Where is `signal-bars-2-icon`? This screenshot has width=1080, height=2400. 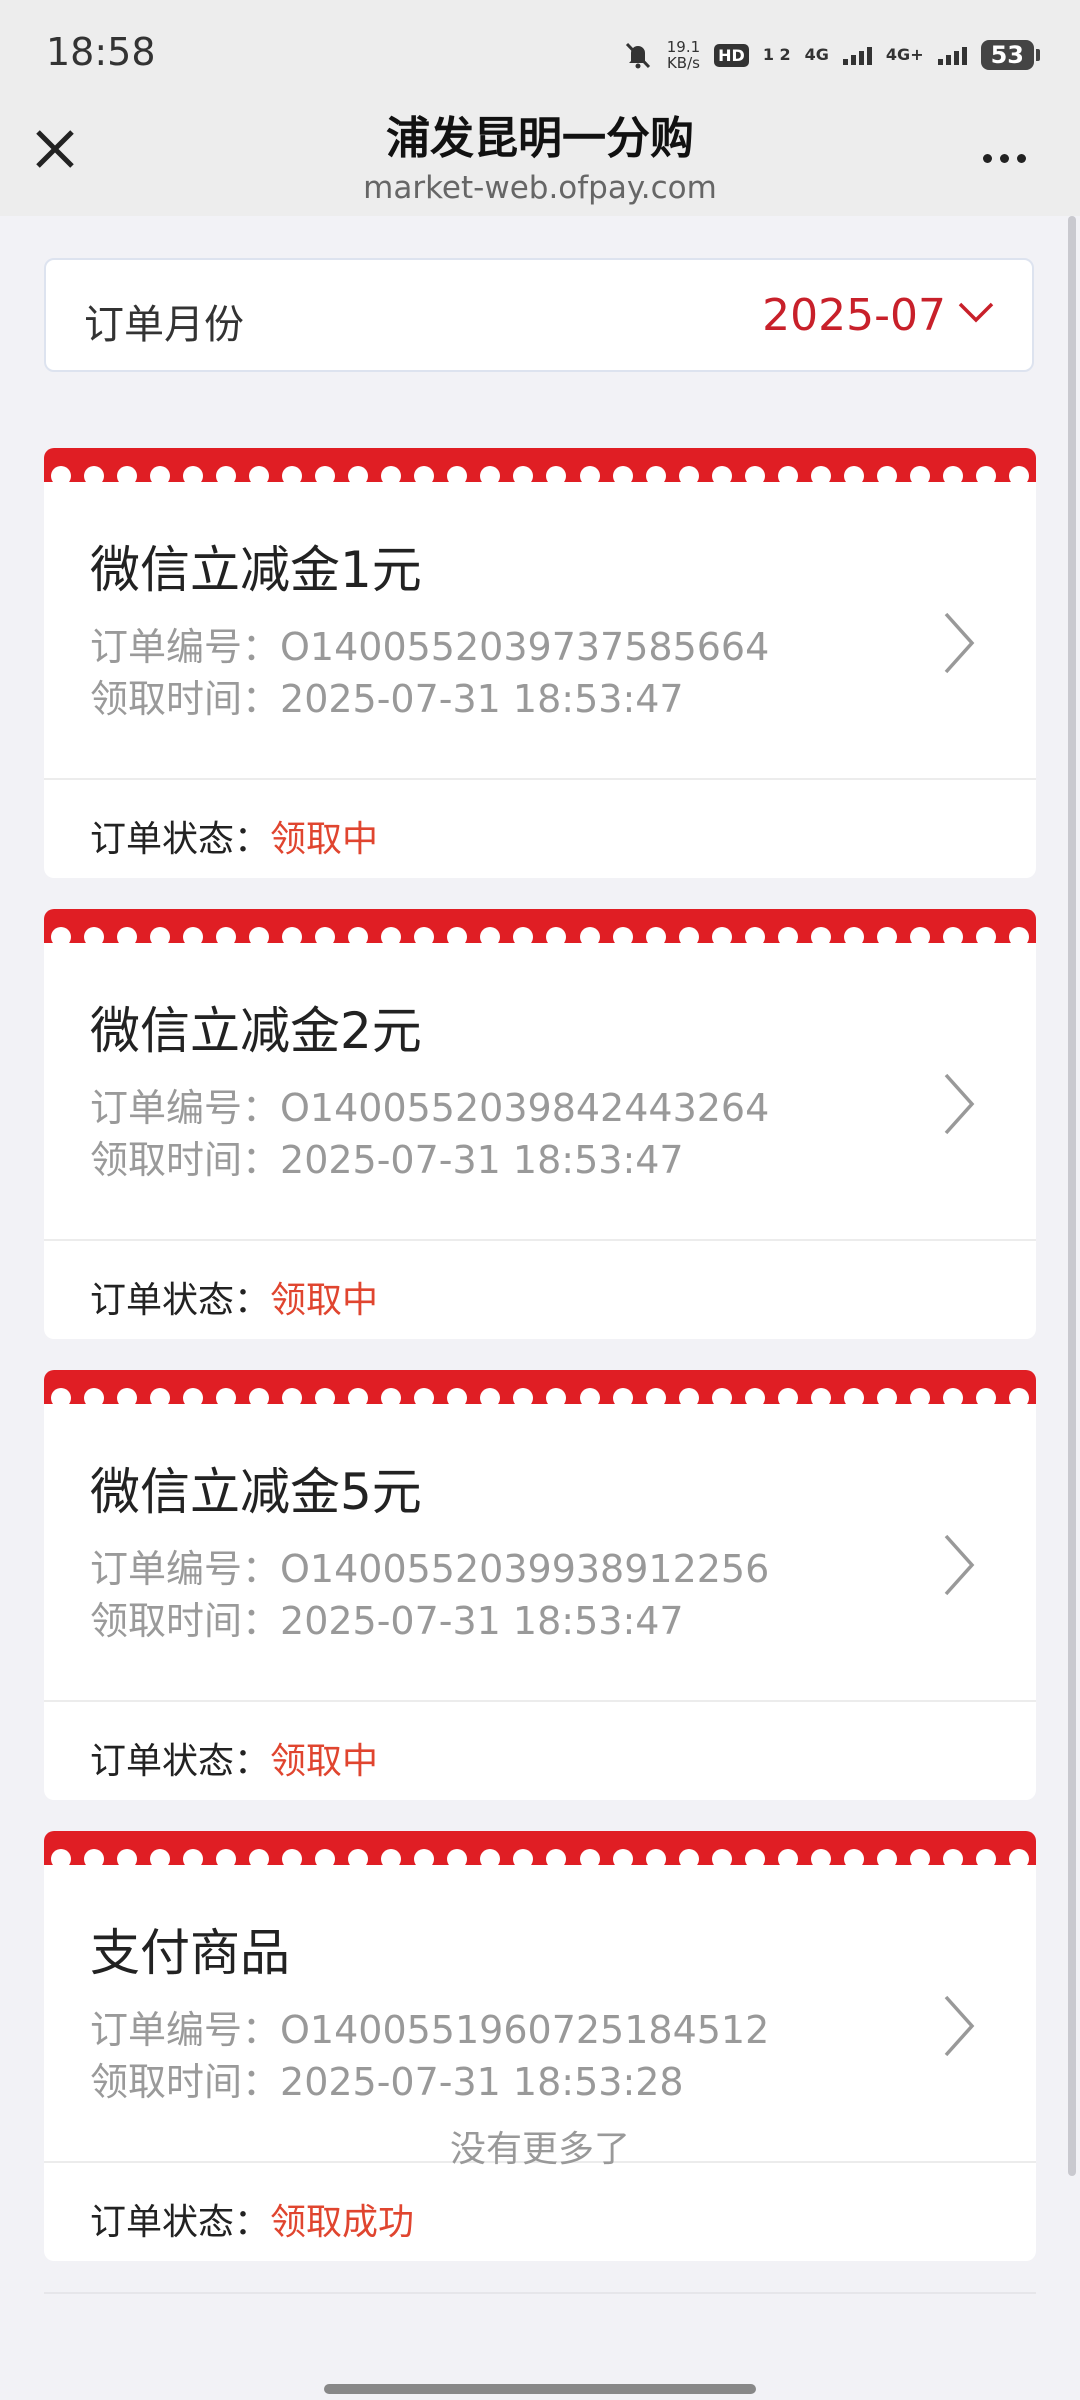
signal-bars-2-icon is located at coordinates (952, 55).